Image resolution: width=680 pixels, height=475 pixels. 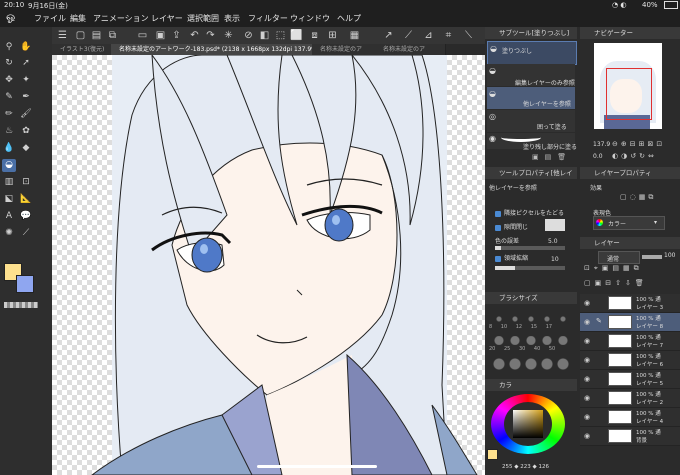 I want to click on blend-icon: 💧, so click(x=9, y=148).